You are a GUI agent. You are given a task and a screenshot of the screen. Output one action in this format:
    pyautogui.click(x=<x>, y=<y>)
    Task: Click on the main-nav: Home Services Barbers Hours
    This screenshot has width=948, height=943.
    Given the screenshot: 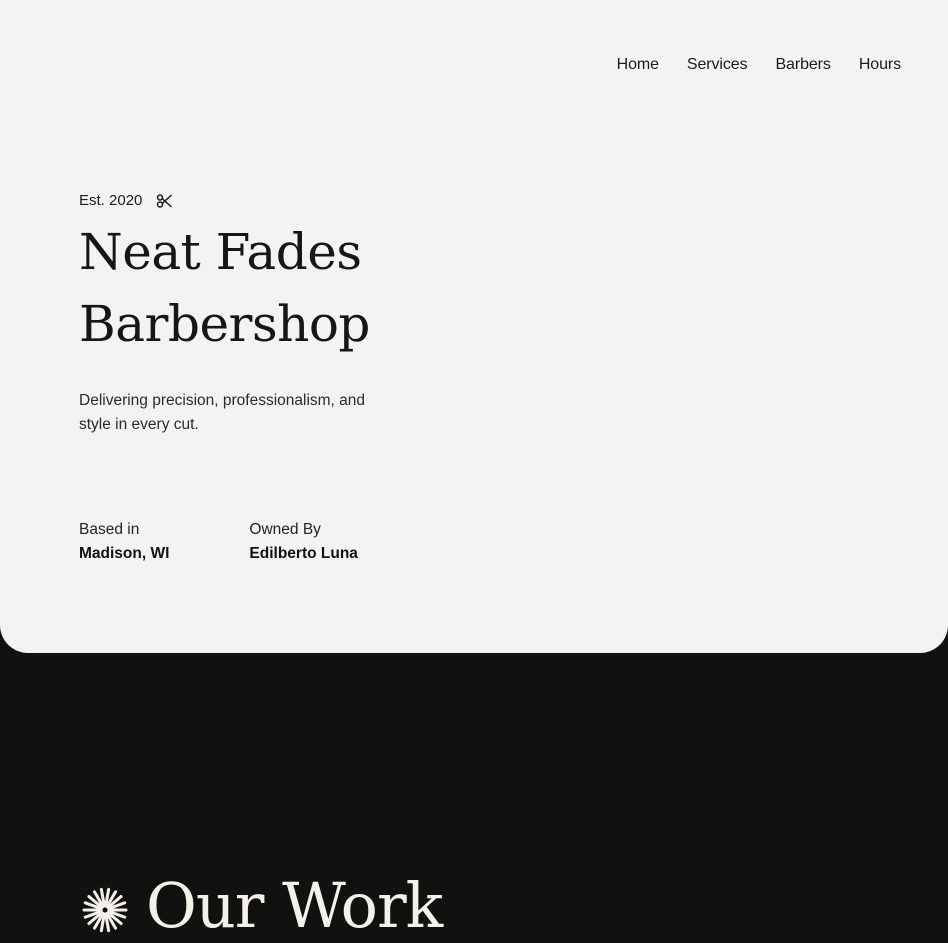 What is the action you would take?
    pyautogui.click(x=759, y=65)
    